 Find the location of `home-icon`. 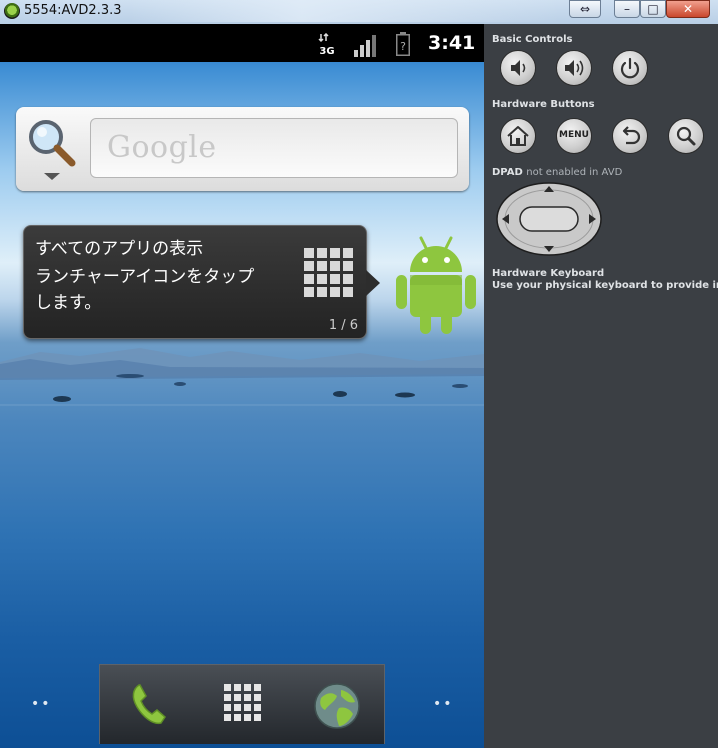

home-icon is located at coordinates (518, 136).